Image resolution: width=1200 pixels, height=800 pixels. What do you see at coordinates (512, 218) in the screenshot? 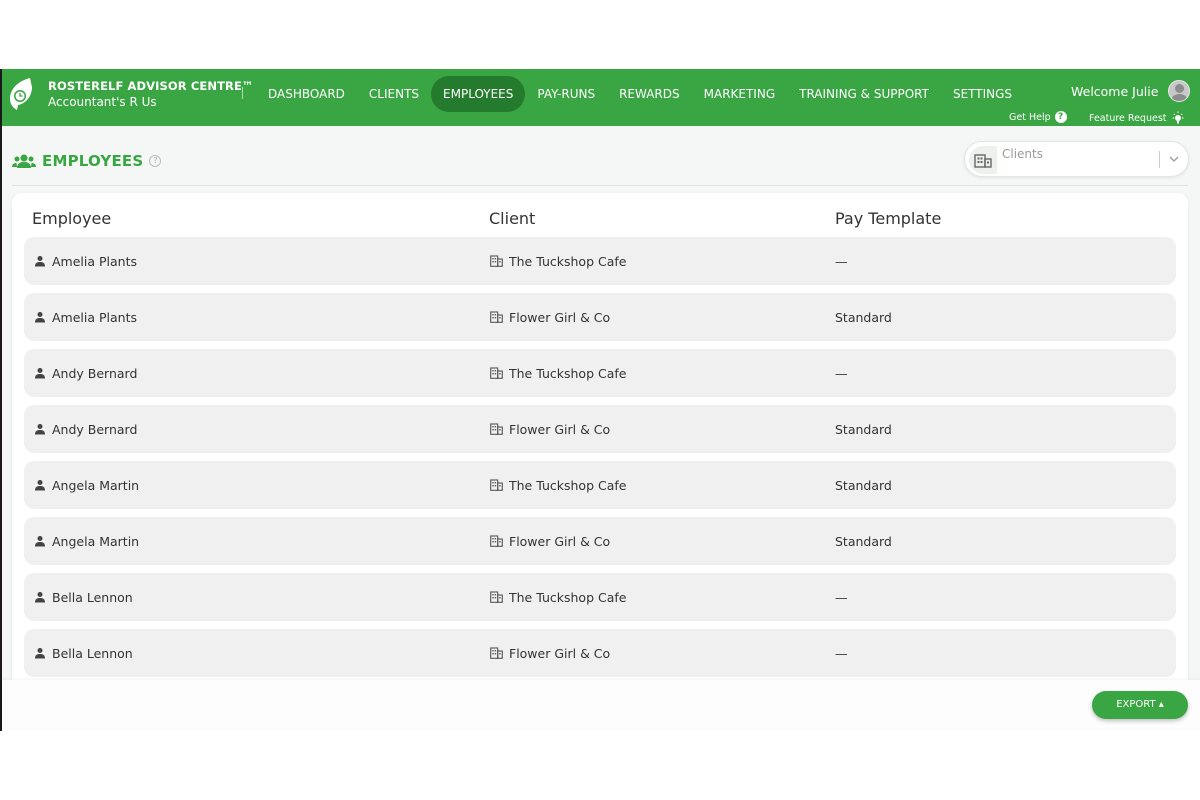
I see `column-header-client: Client` at bounding box center [512, 218].